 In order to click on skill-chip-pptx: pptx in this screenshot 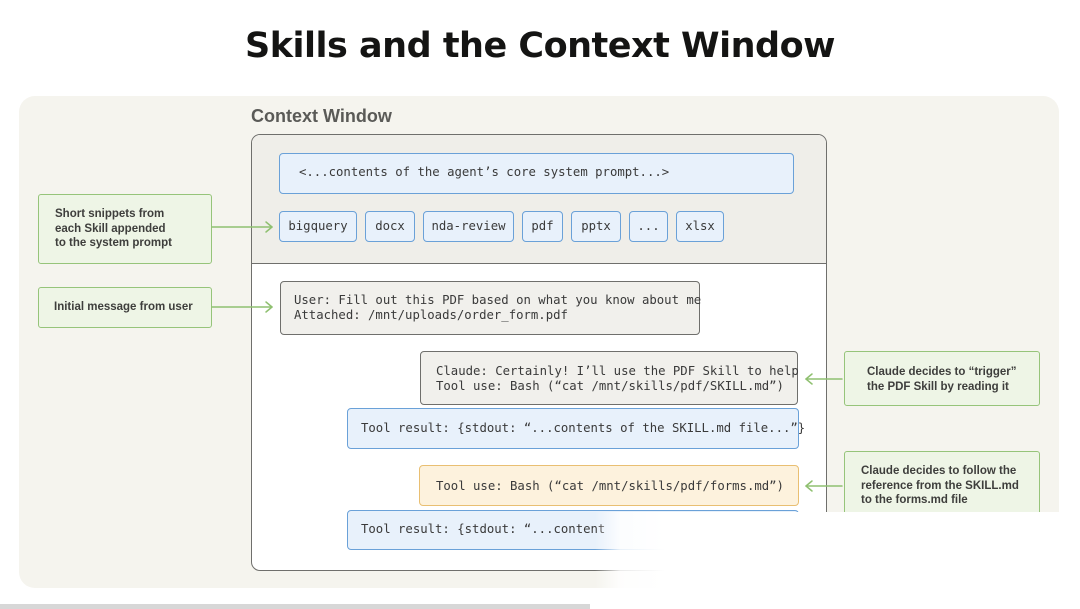, I will do `click(596, 226)`.